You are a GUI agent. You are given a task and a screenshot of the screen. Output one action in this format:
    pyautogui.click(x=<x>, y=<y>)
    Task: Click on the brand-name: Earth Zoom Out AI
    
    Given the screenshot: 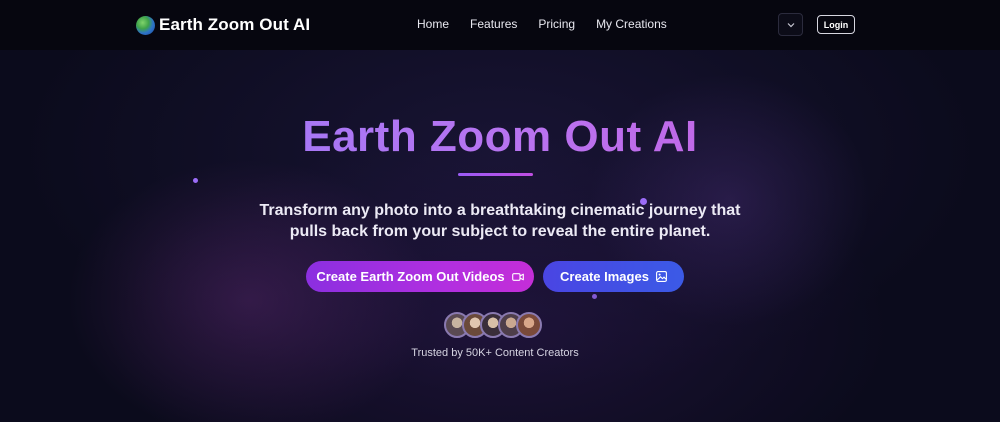 What is the action you would take?
    pyautogui.click(x=235, y=24)
    